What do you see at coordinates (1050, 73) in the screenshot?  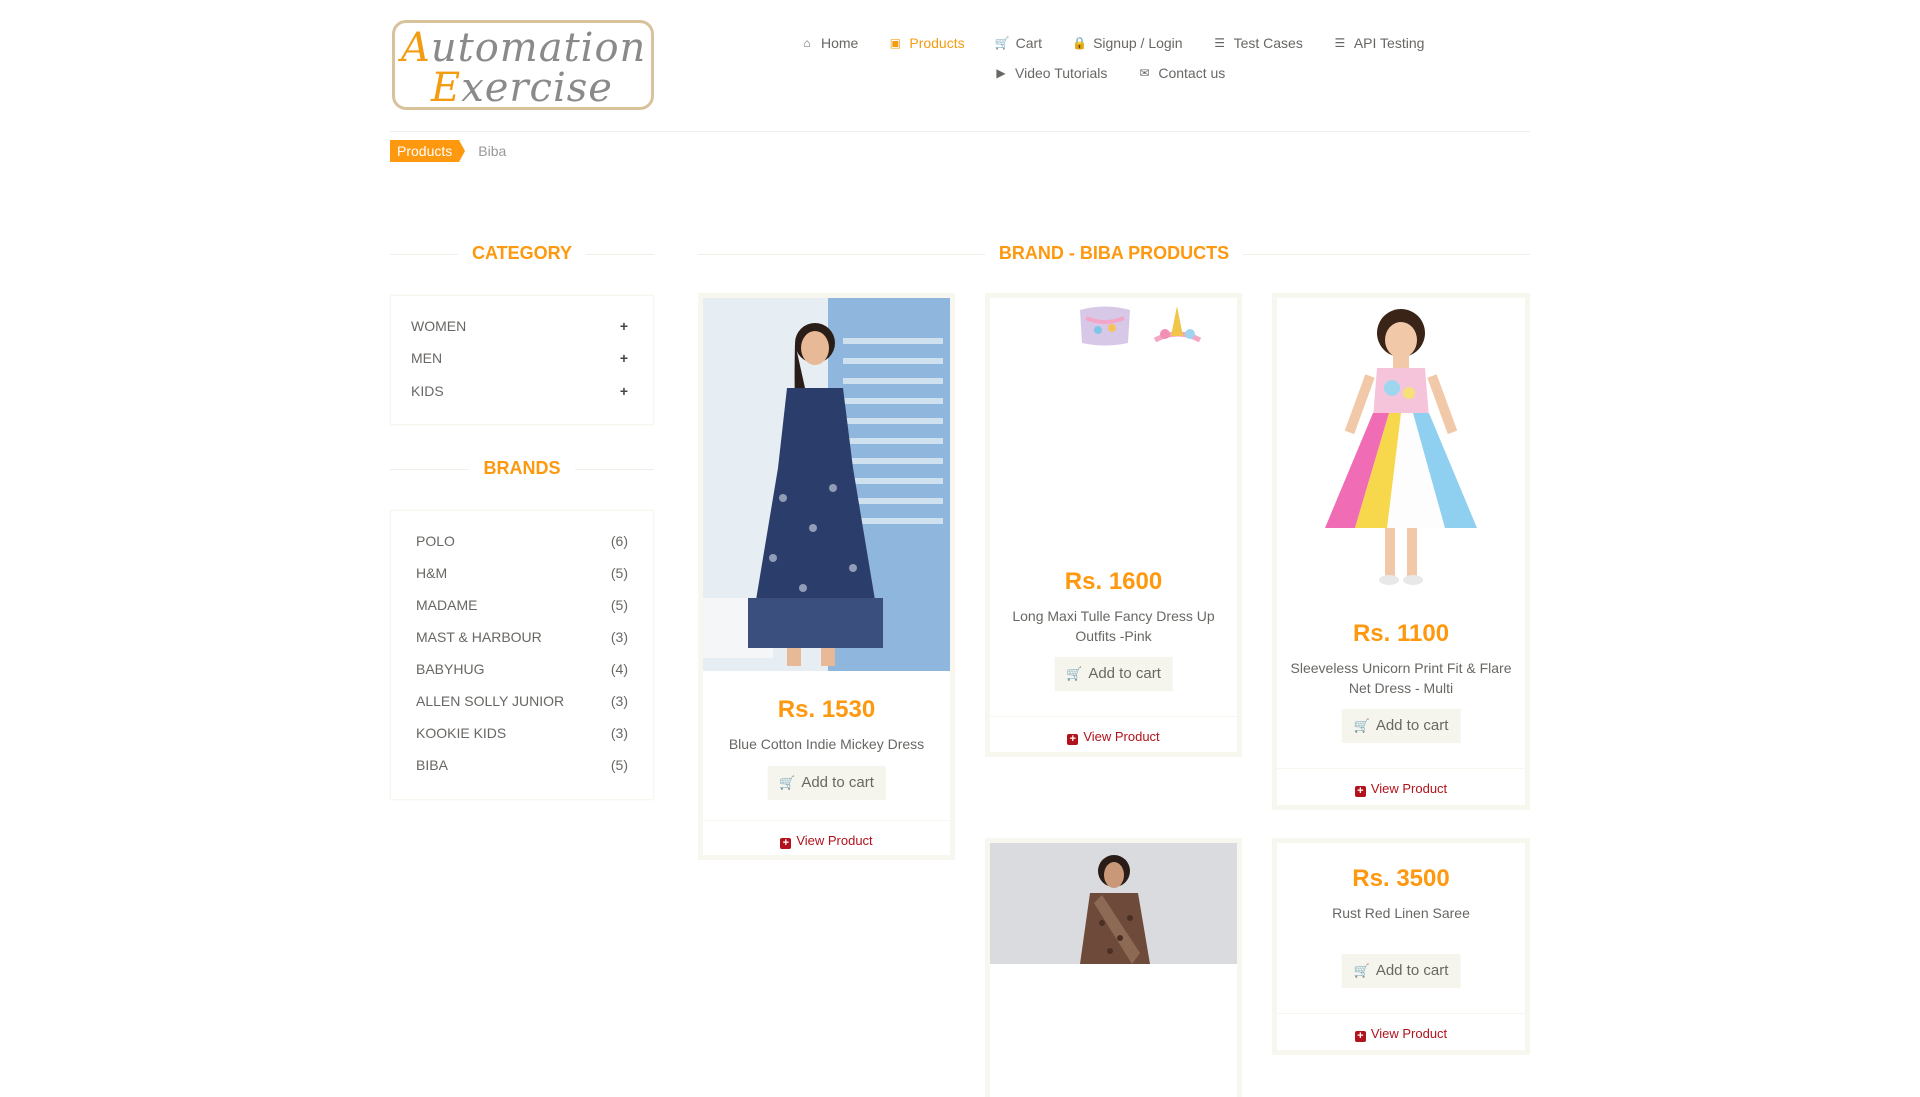 I see `nav-video-tutorials: ▶ Video Tutorials` at bounding box center [1050, 73].